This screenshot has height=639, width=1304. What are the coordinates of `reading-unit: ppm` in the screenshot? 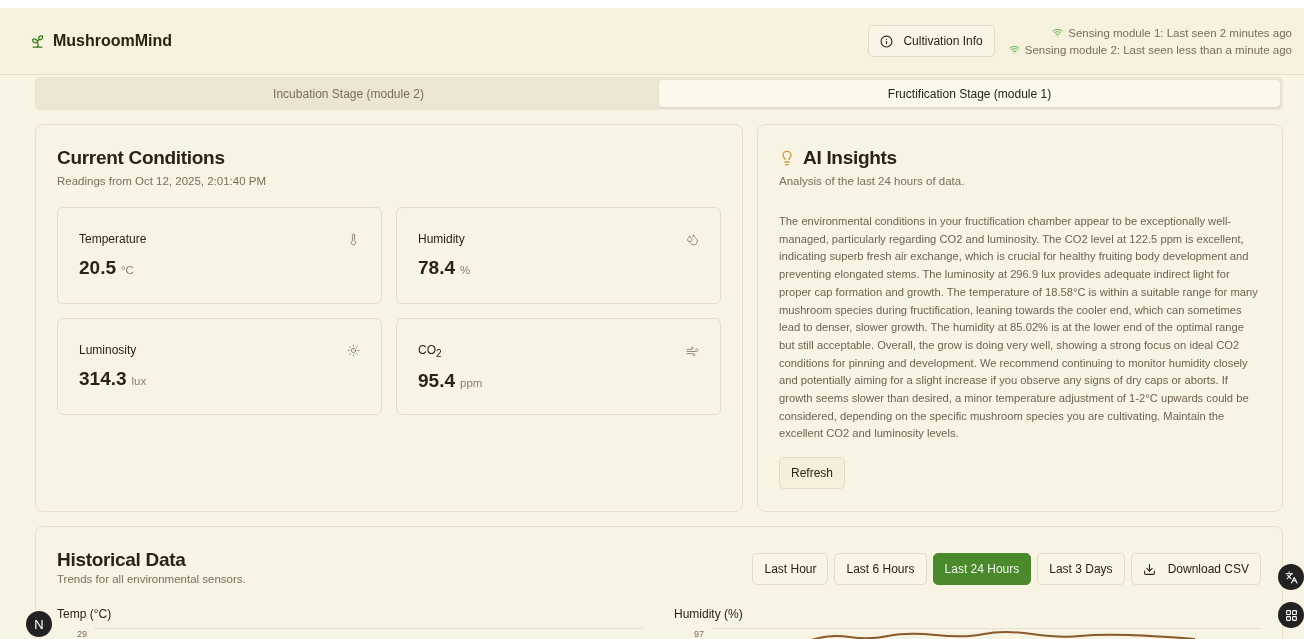 It's located at (471, 383).